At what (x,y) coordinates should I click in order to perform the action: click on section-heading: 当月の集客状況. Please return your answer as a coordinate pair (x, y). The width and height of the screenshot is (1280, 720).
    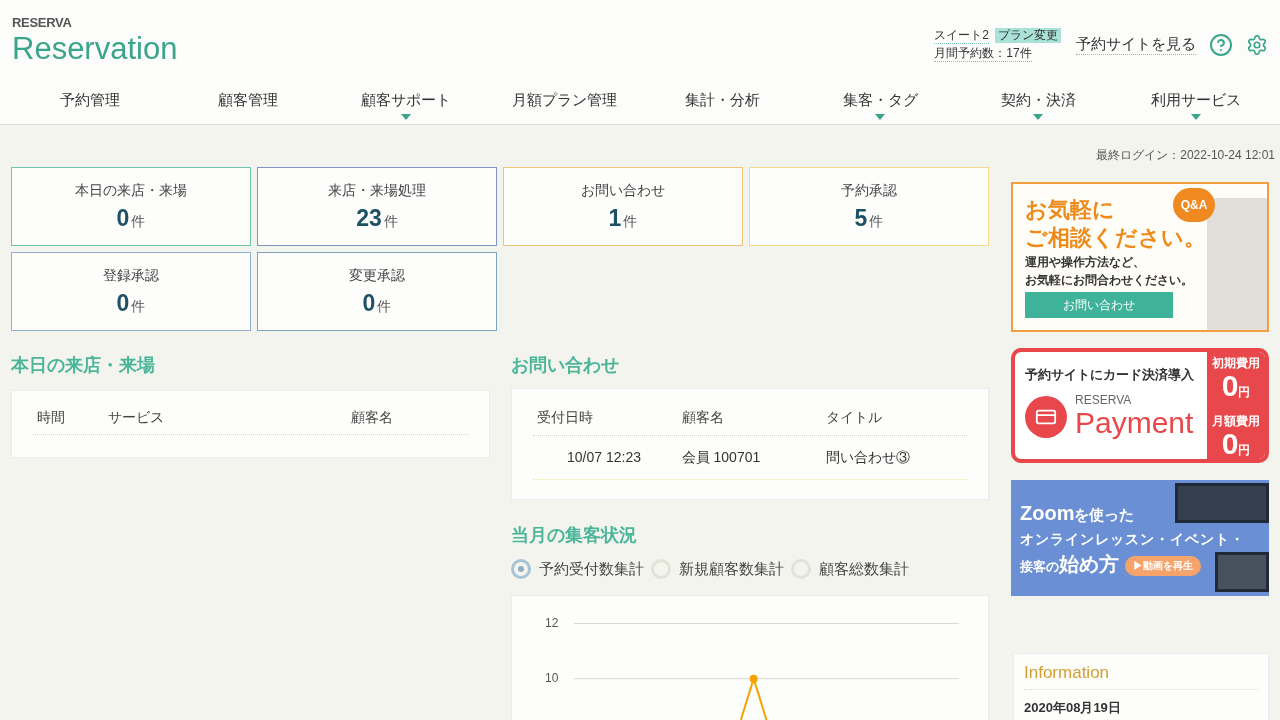
    Looking at the image, I should click on (574, 535).